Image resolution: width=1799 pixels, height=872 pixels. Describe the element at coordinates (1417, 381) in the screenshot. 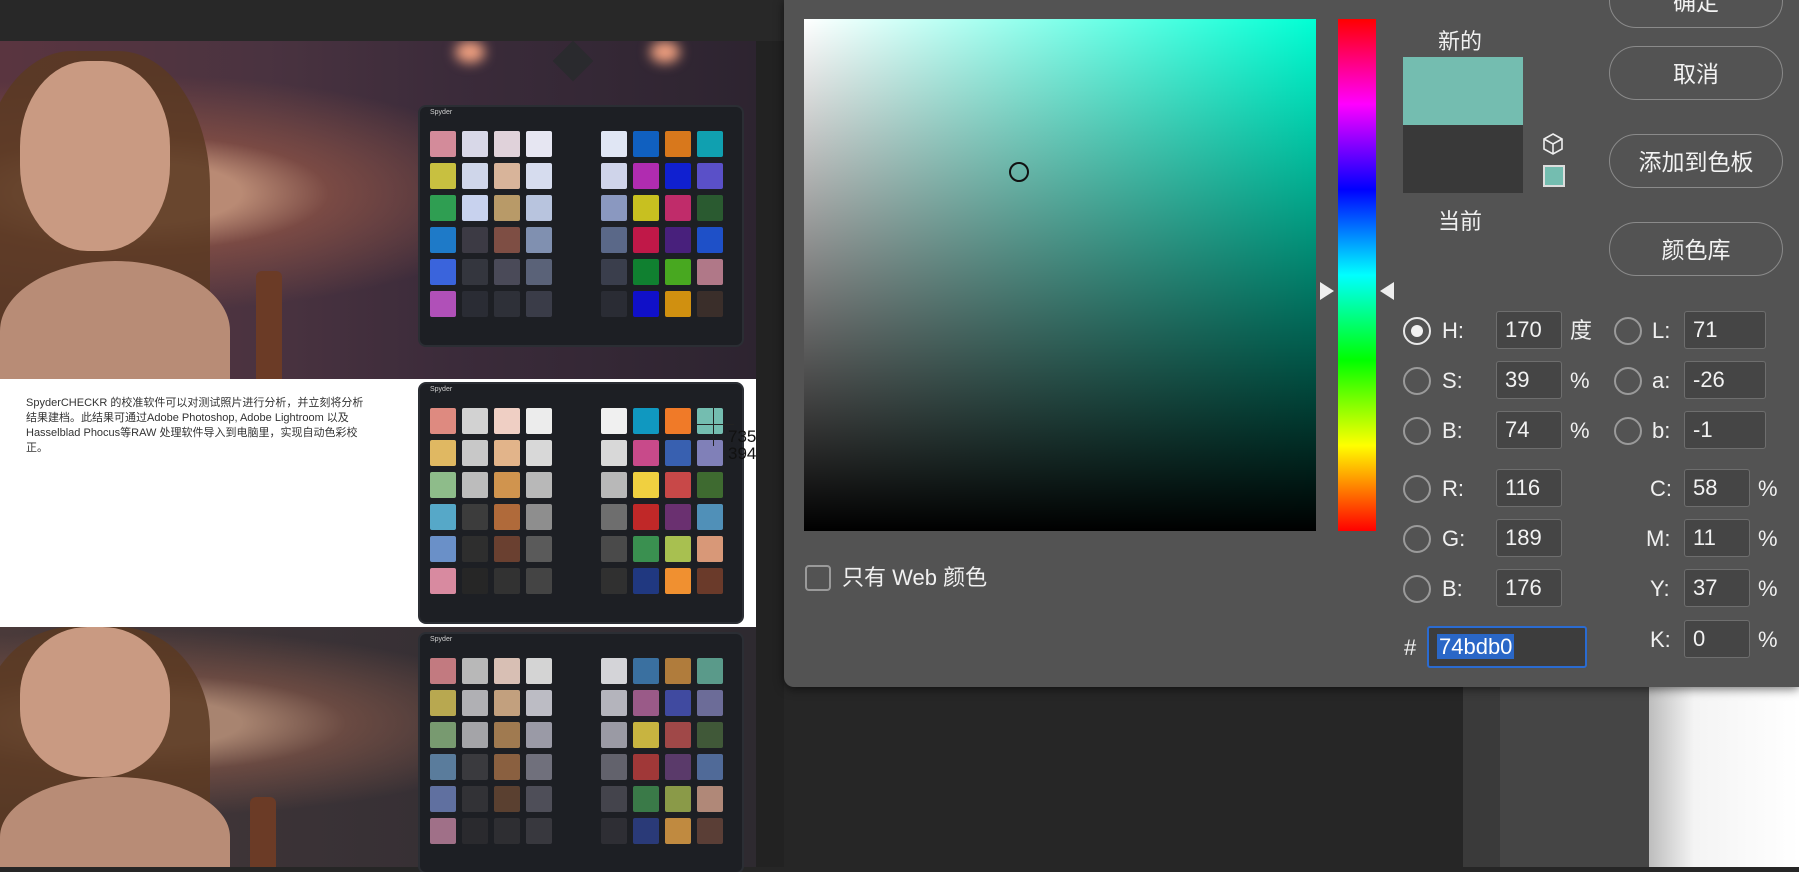

I see `radio-saturation` at that location.